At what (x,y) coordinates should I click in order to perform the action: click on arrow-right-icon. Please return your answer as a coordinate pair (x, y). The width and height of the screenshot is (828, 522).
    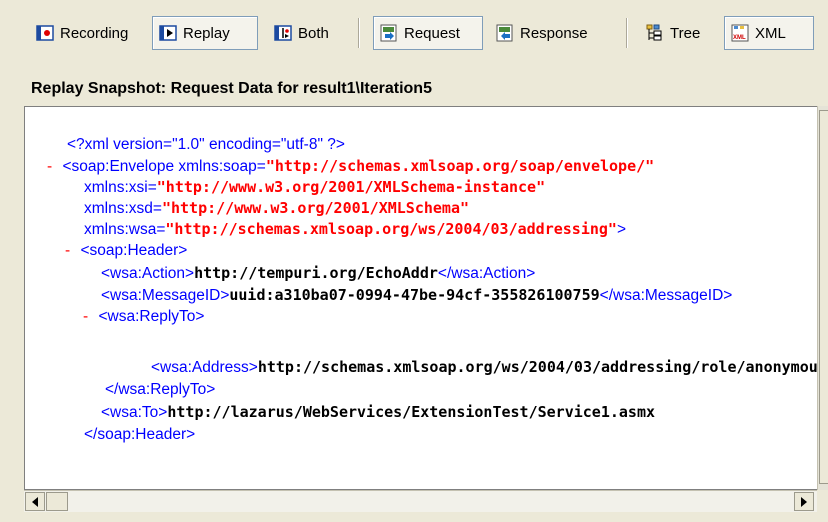
    Looking at the image, I should click on (804, 501).